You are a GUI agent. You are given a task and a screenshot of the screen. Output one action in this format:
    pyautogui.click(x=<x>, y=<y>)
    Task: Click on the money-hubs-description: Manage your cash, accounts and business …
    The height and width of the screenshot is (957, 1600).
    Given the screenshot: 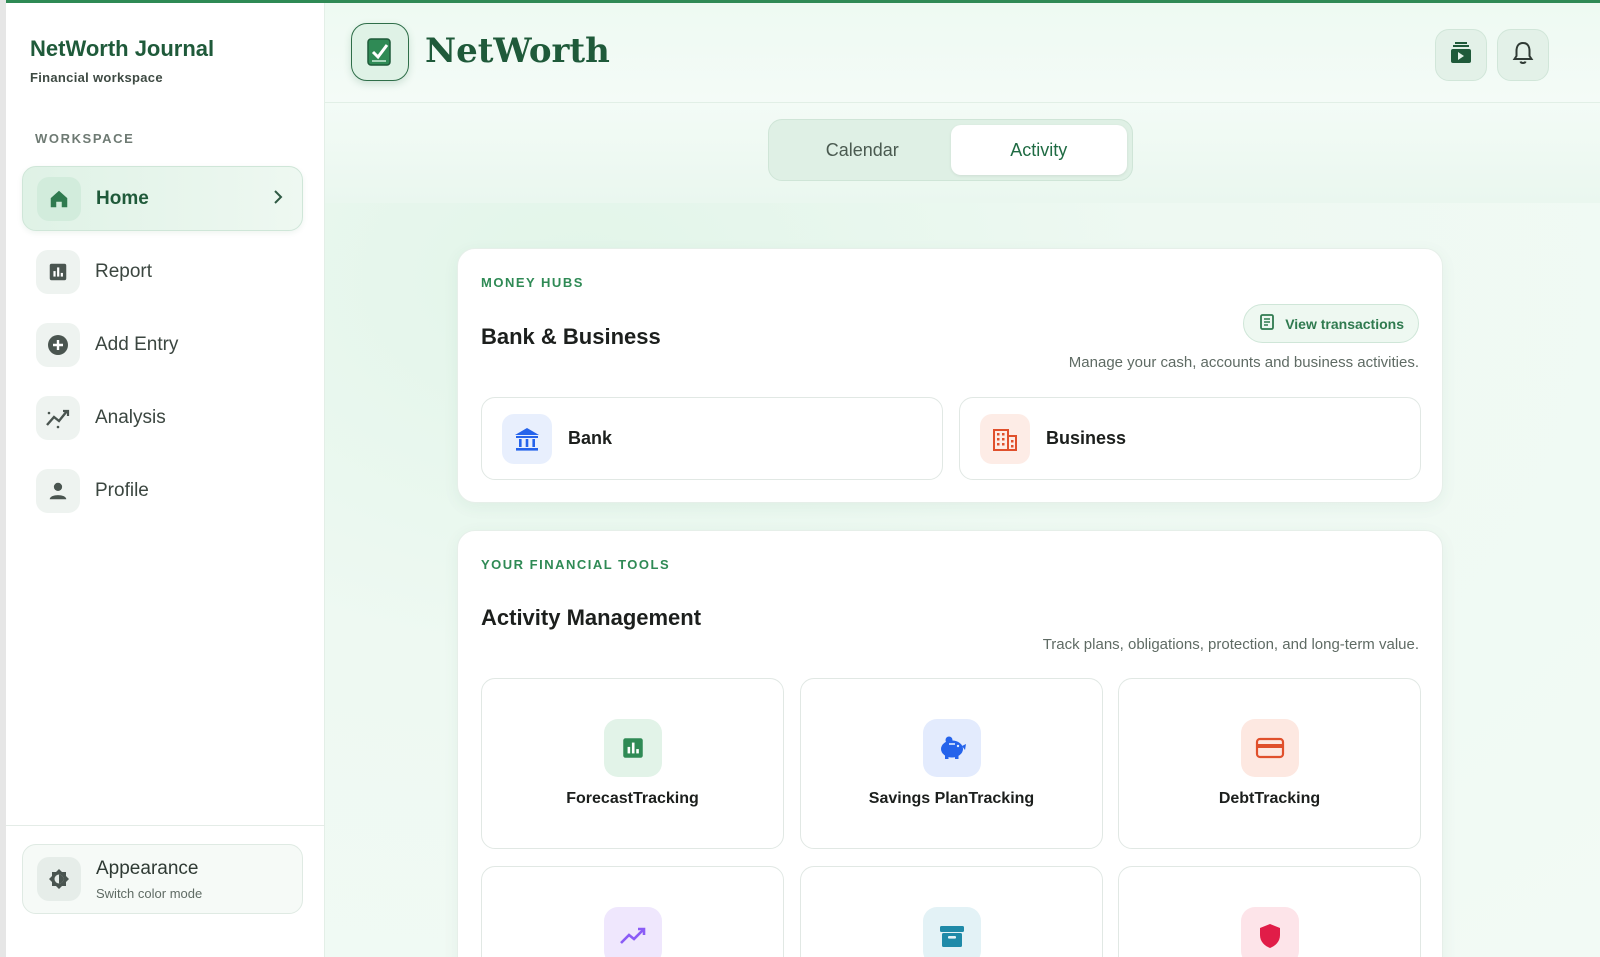 What is the action you would take?
    pyautogui.click(x=1243, y=362)
    